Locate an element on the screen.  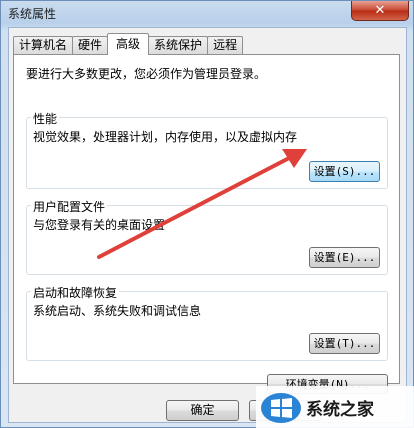
tab-hardware: 硬件 is located at coordinates (90, 45).